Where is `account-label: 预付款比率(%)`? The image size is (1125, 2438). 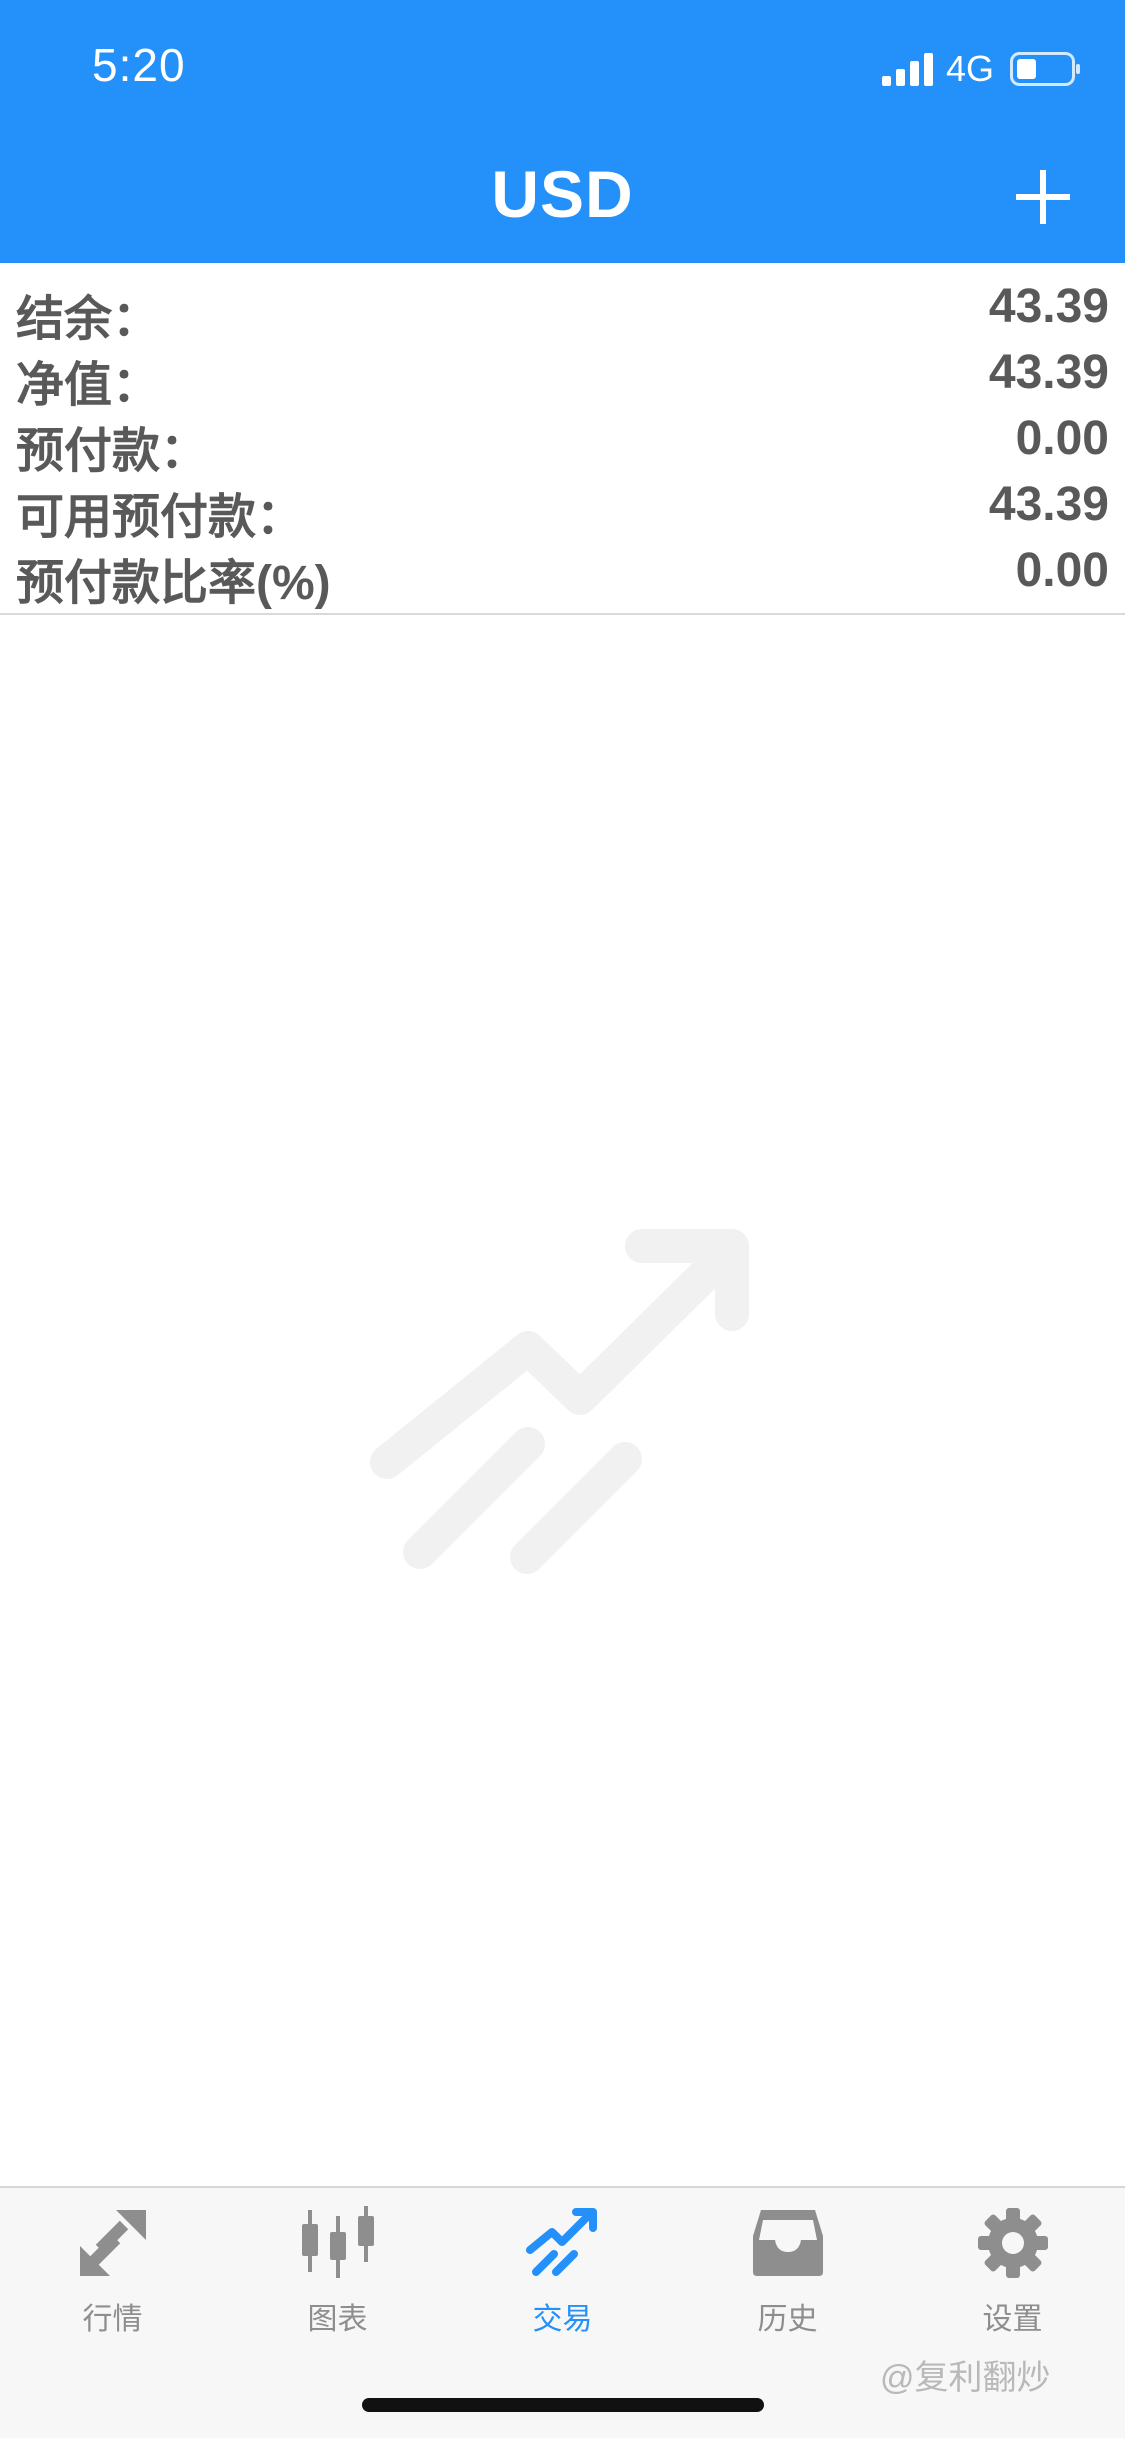 account-label: 预付款比率(%) is located at coordinates (173, 583).